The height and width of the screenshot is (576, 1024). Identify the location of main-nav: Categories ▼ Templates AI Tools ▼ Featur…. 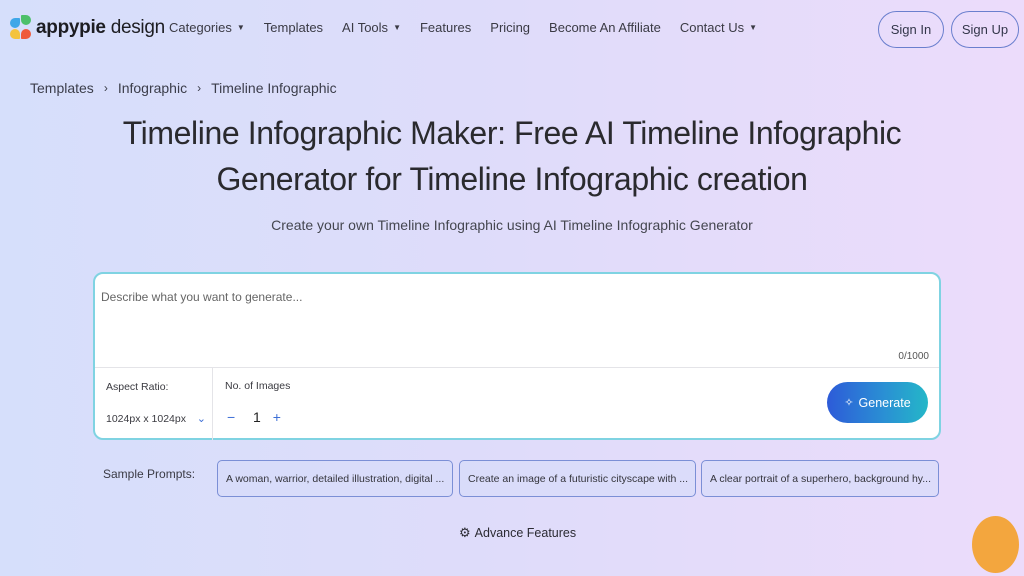
(472, 27).